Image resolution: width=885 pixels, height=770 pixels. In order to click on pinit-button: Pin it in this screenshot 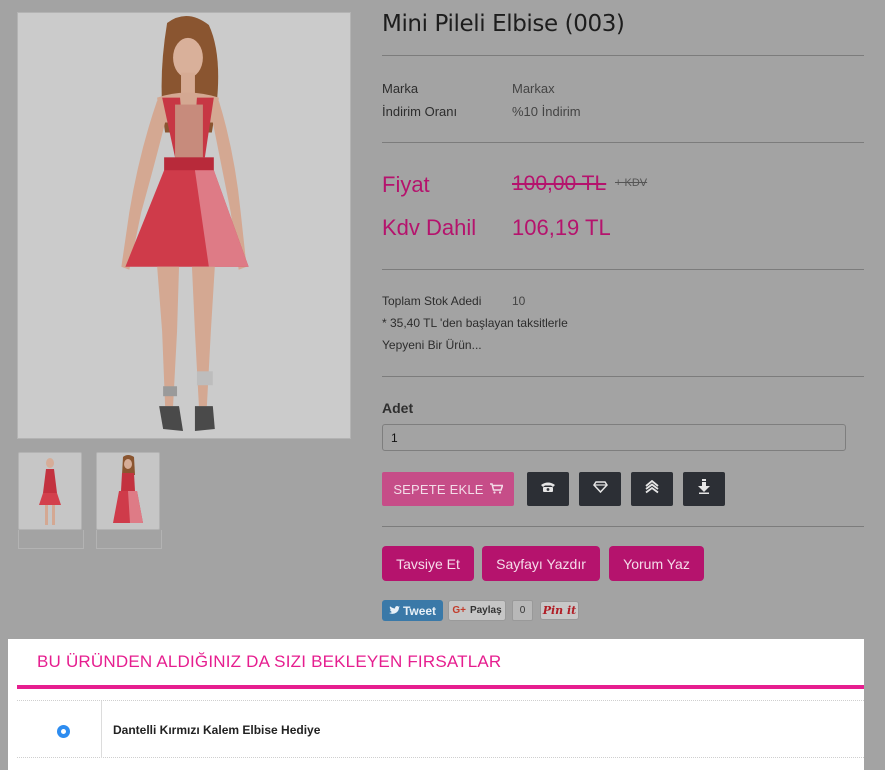, I will do `click(559, 610)`.